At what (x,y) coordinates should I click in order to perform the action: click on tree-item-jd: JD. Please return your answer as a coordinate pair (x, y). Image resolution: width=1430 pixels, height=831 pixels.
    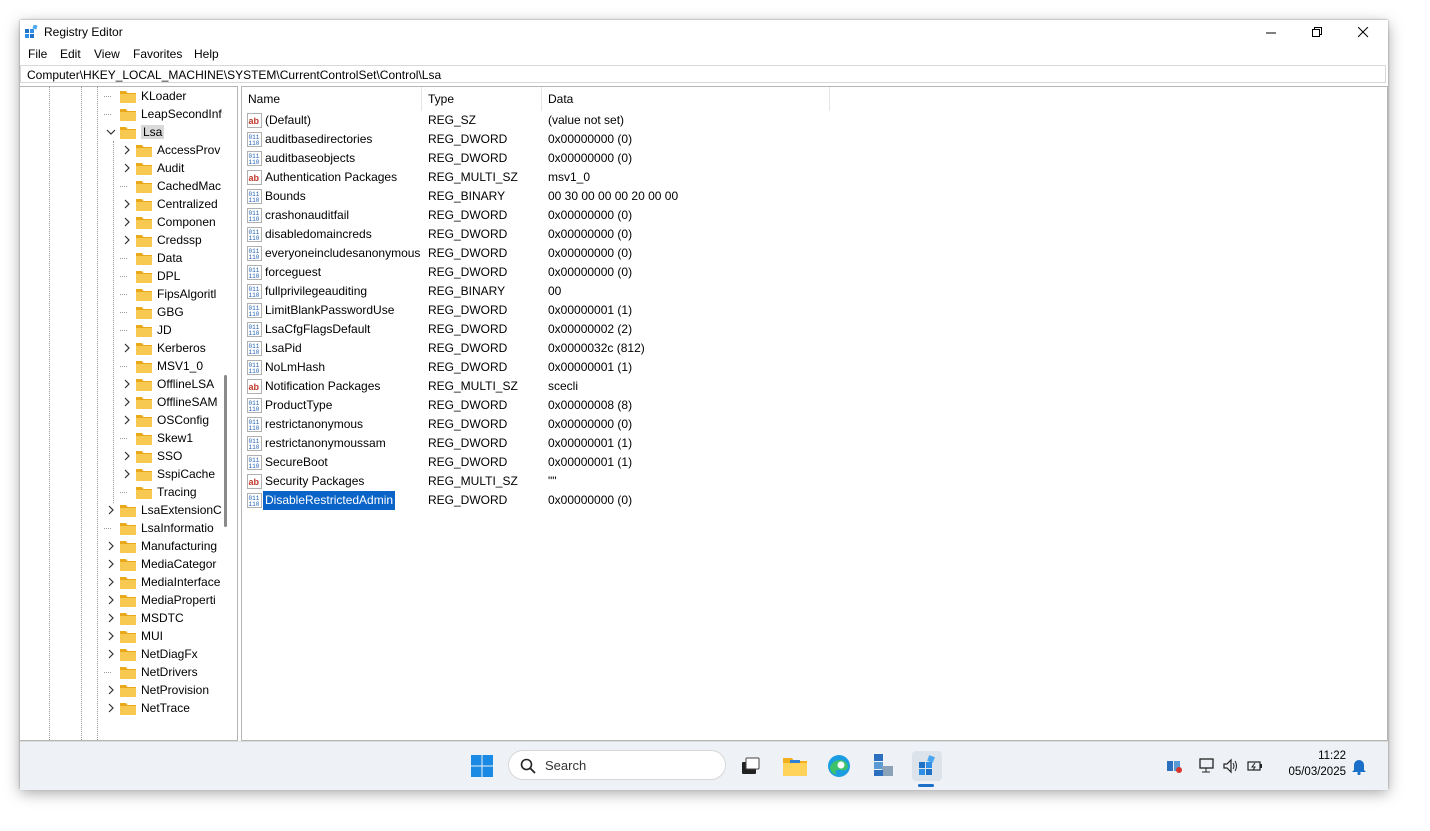
    Looking at the image, I should click on (154, 330).